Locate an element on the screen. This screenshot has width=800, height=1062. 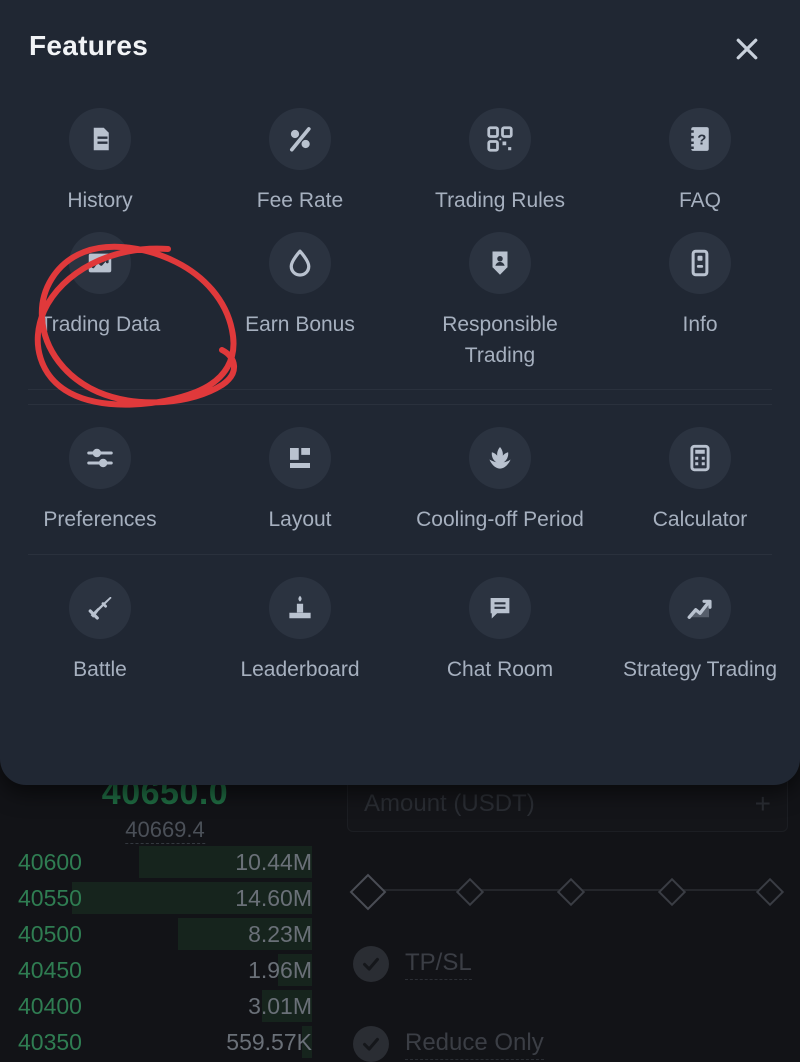
feature-icon-wrap-responsible-trading is located at coordinates (500, 263).